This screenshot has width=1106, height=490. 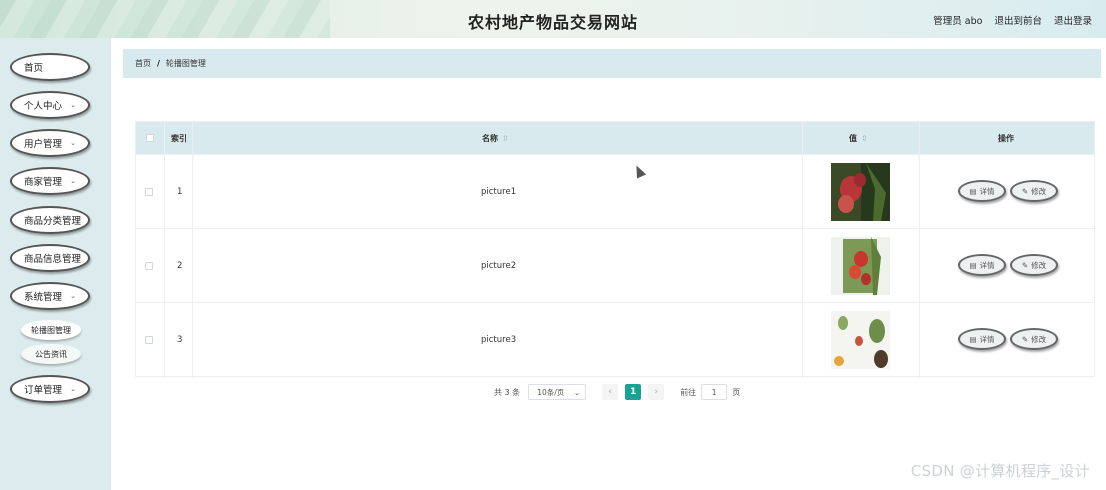 I want to click on table-header: 索引 名称 ⇳ 值 ⇳ 操作, so click(x=615, y=138).